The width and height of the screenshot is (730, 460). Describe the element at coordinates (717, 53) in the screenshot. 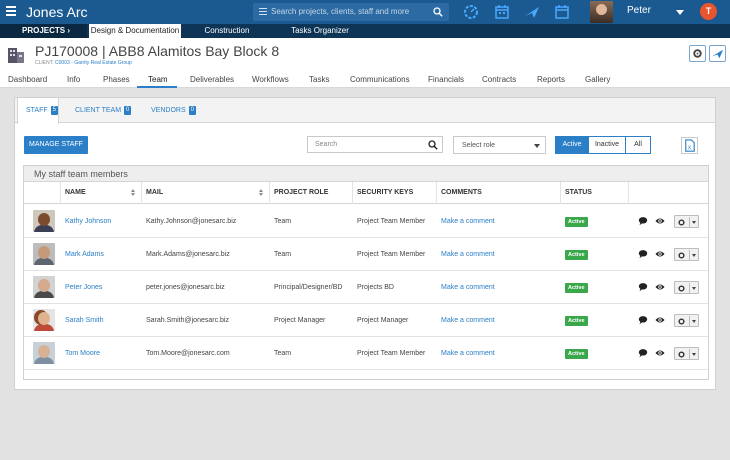

I see `send-button` at that location.